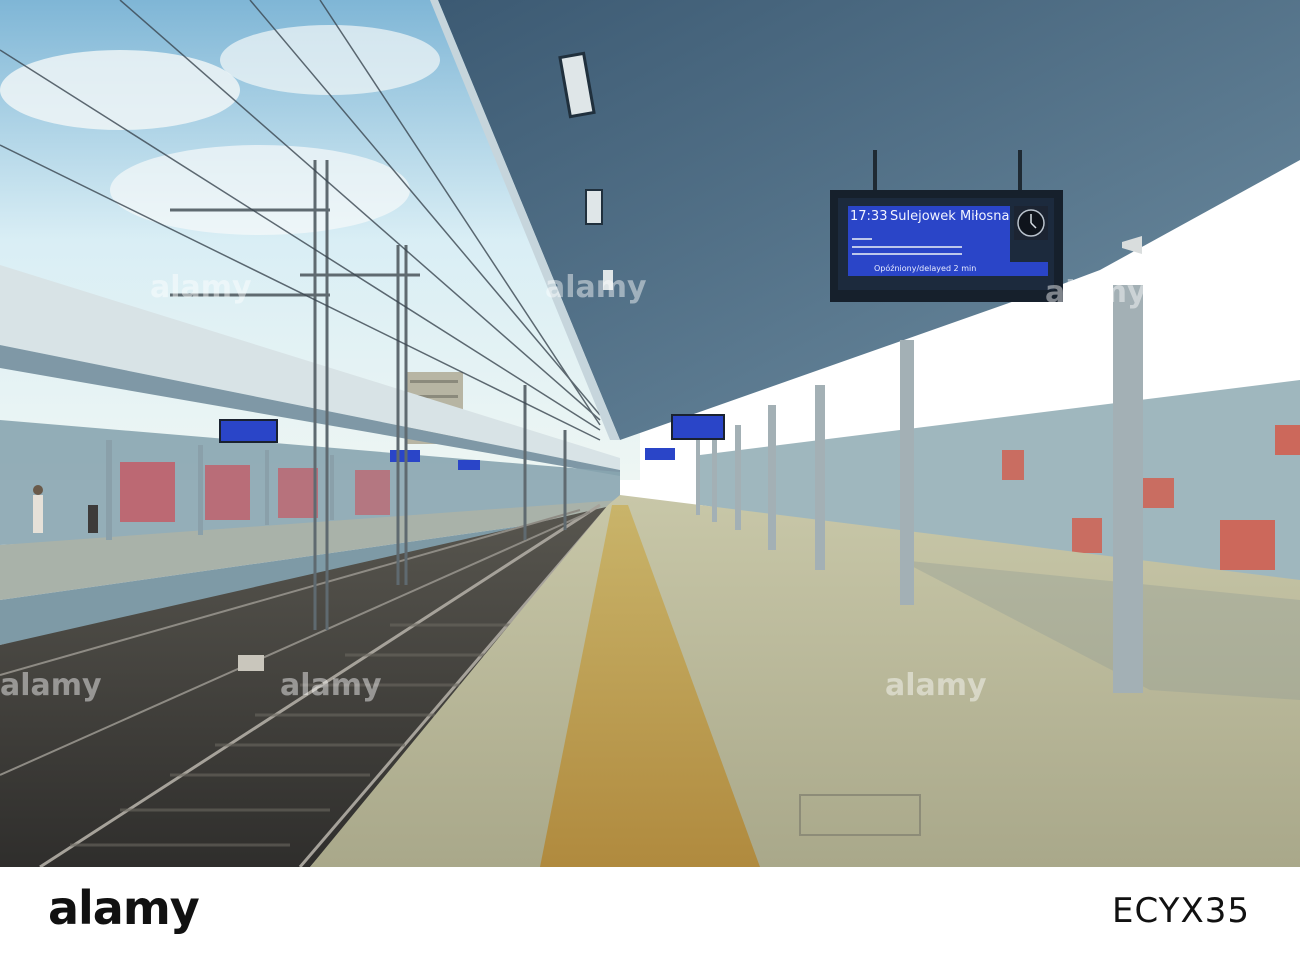  I want to click on board-time: 17:33, so click(869, 216).